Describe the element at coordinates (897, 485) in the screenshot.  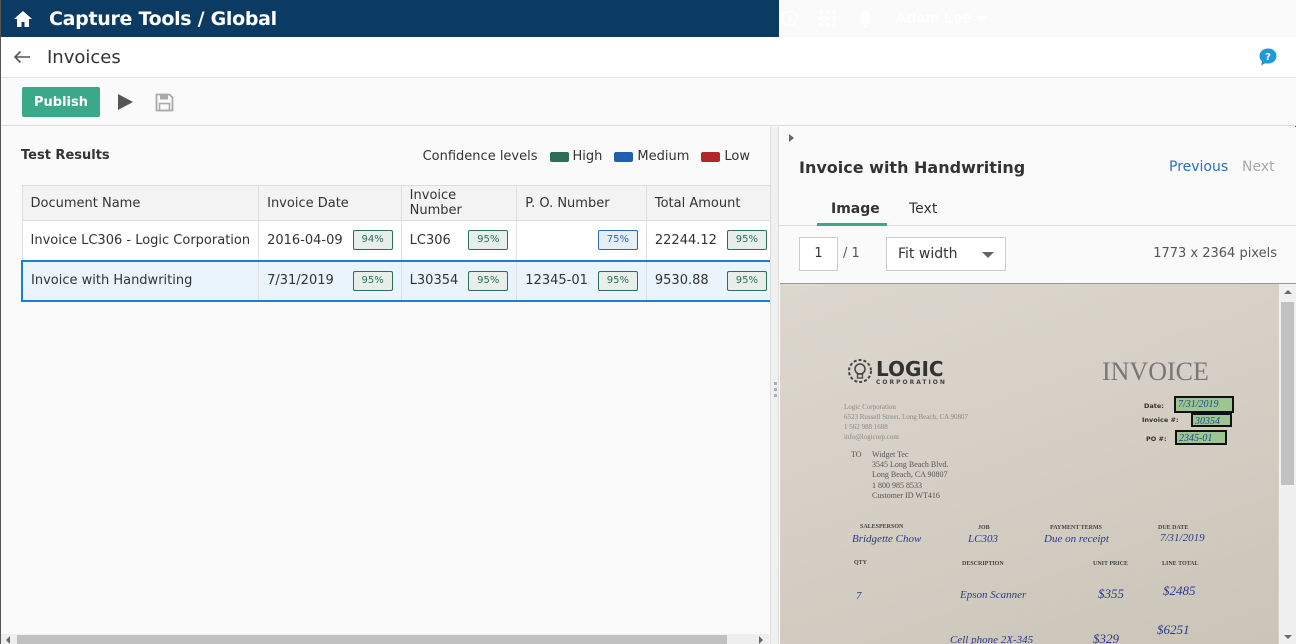
I see `to-address-line: 1 800 985 8533` at that location.